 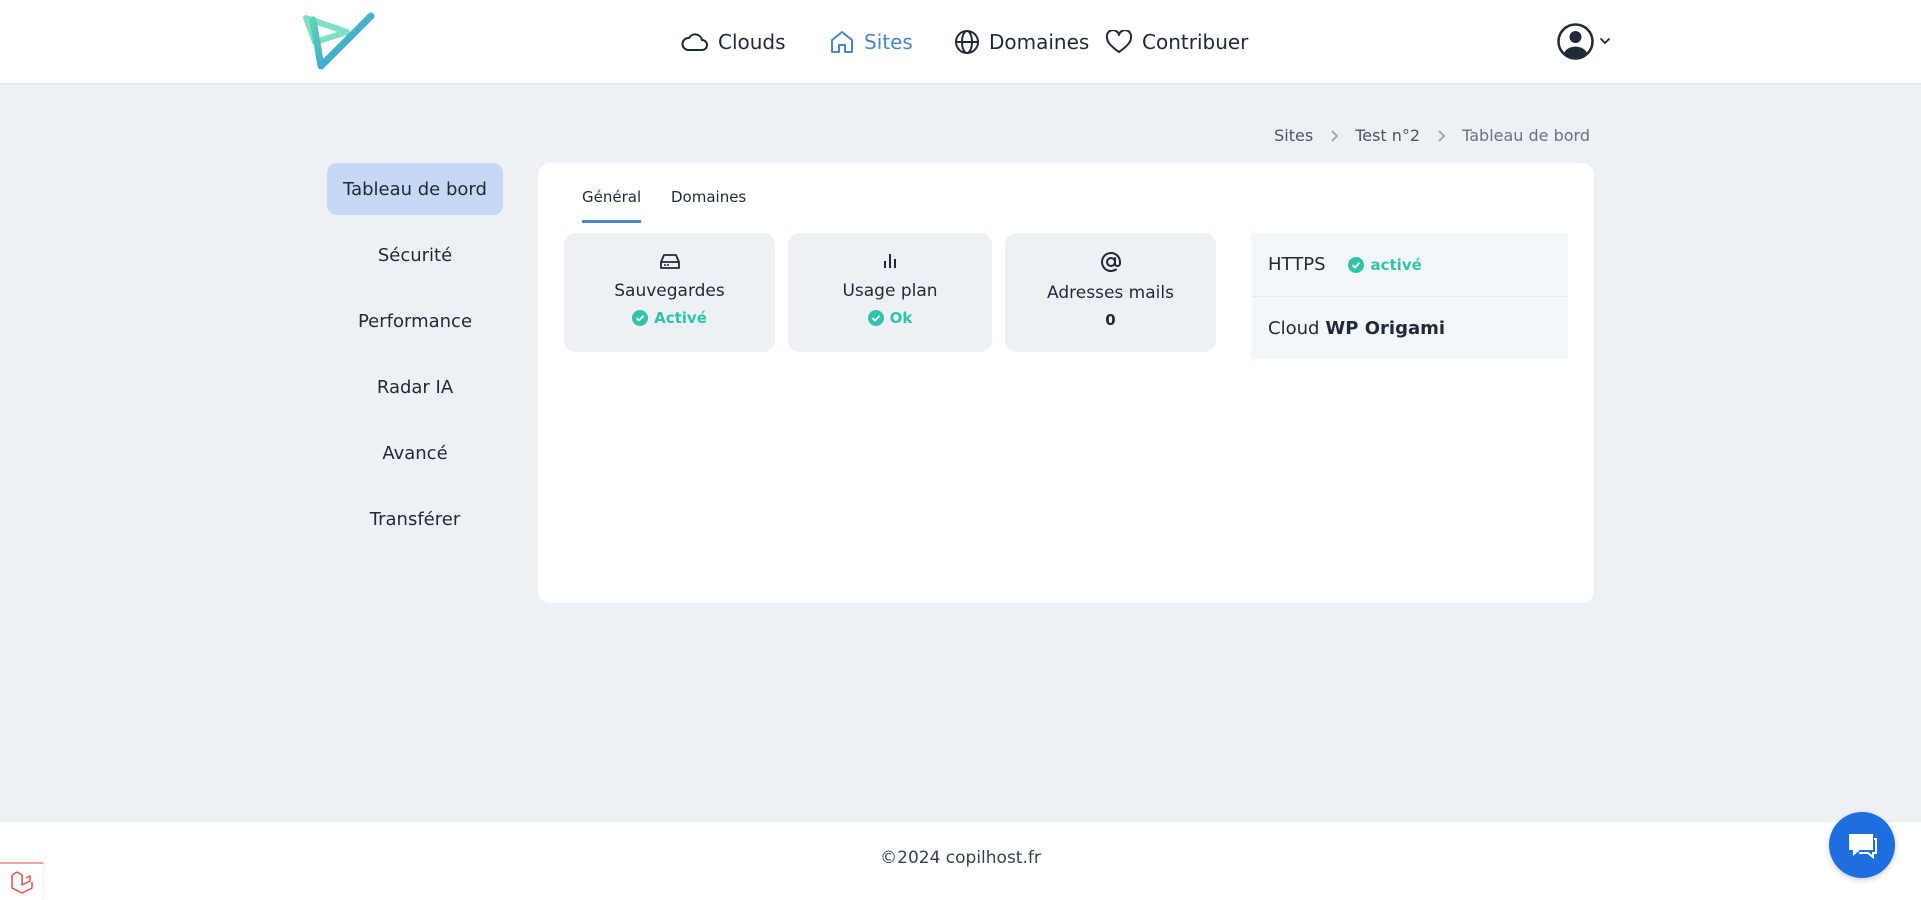 I want to click on stat-usage-plan: Usage plan Ok, so click(x=890, y=292).